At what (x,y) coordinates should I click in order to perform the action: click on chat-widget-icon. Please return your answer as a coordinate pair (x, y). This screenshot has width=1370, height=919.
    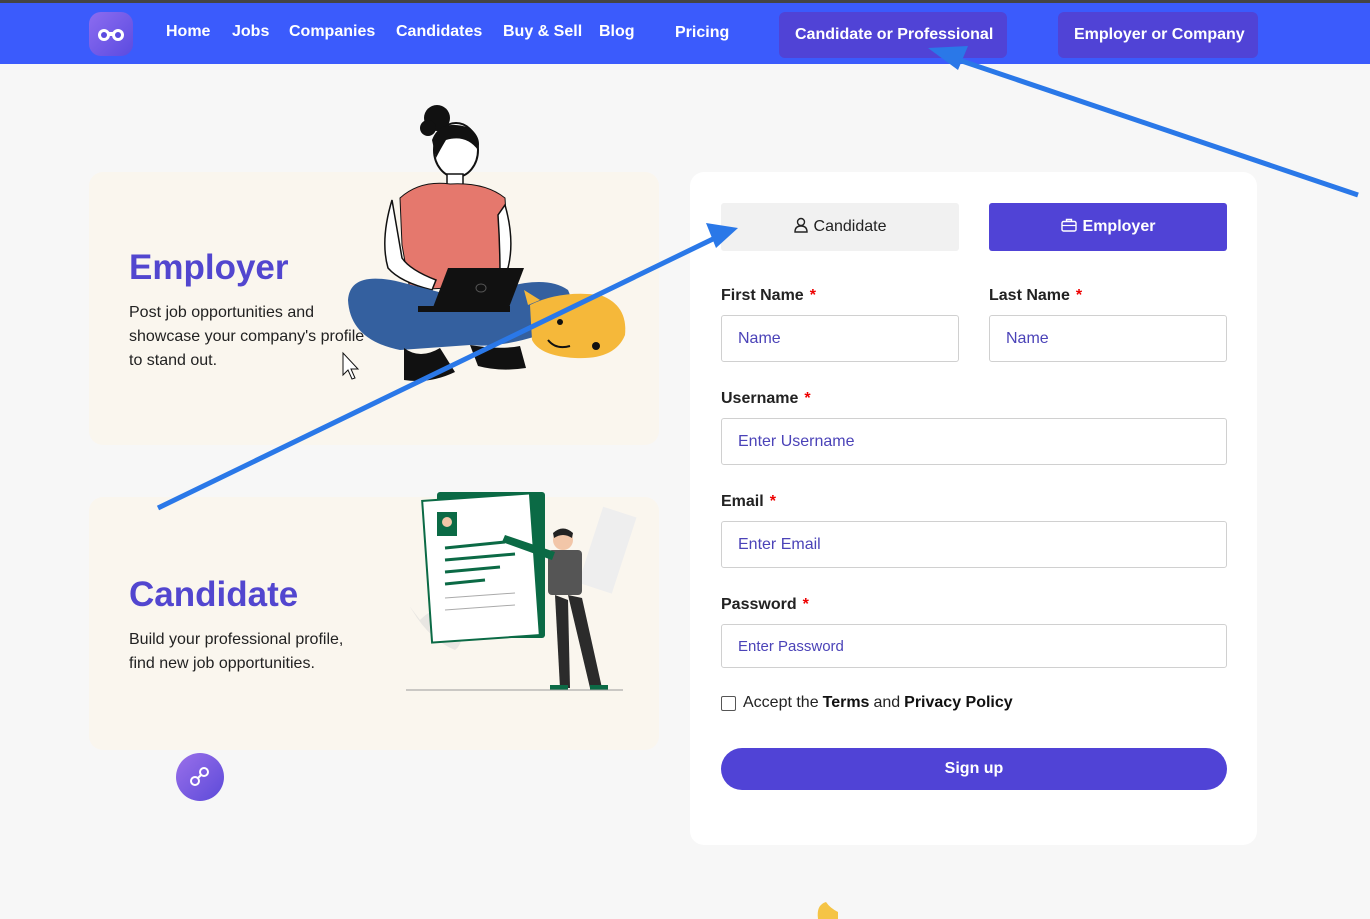
    Looking at the image, I should click on (200, 777).